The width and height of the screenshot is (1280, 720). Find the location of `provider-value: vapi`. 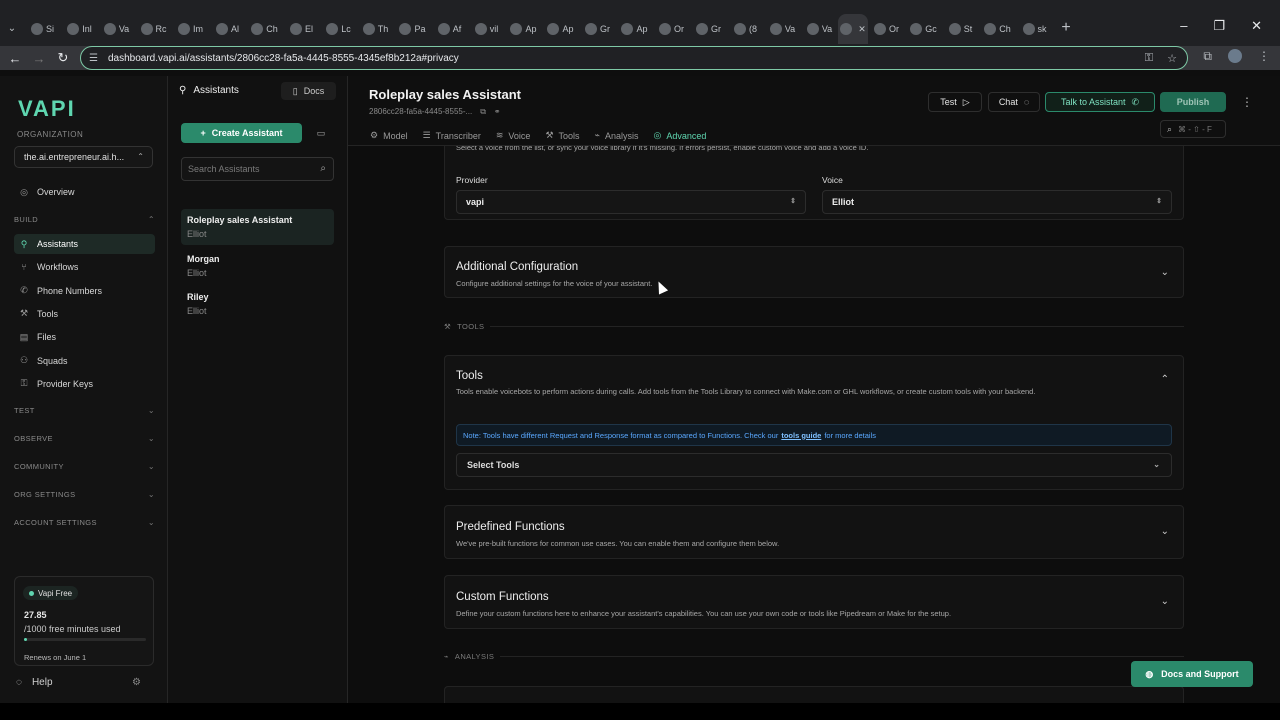

provider-value: vapi is located at coordinates (475, 202).